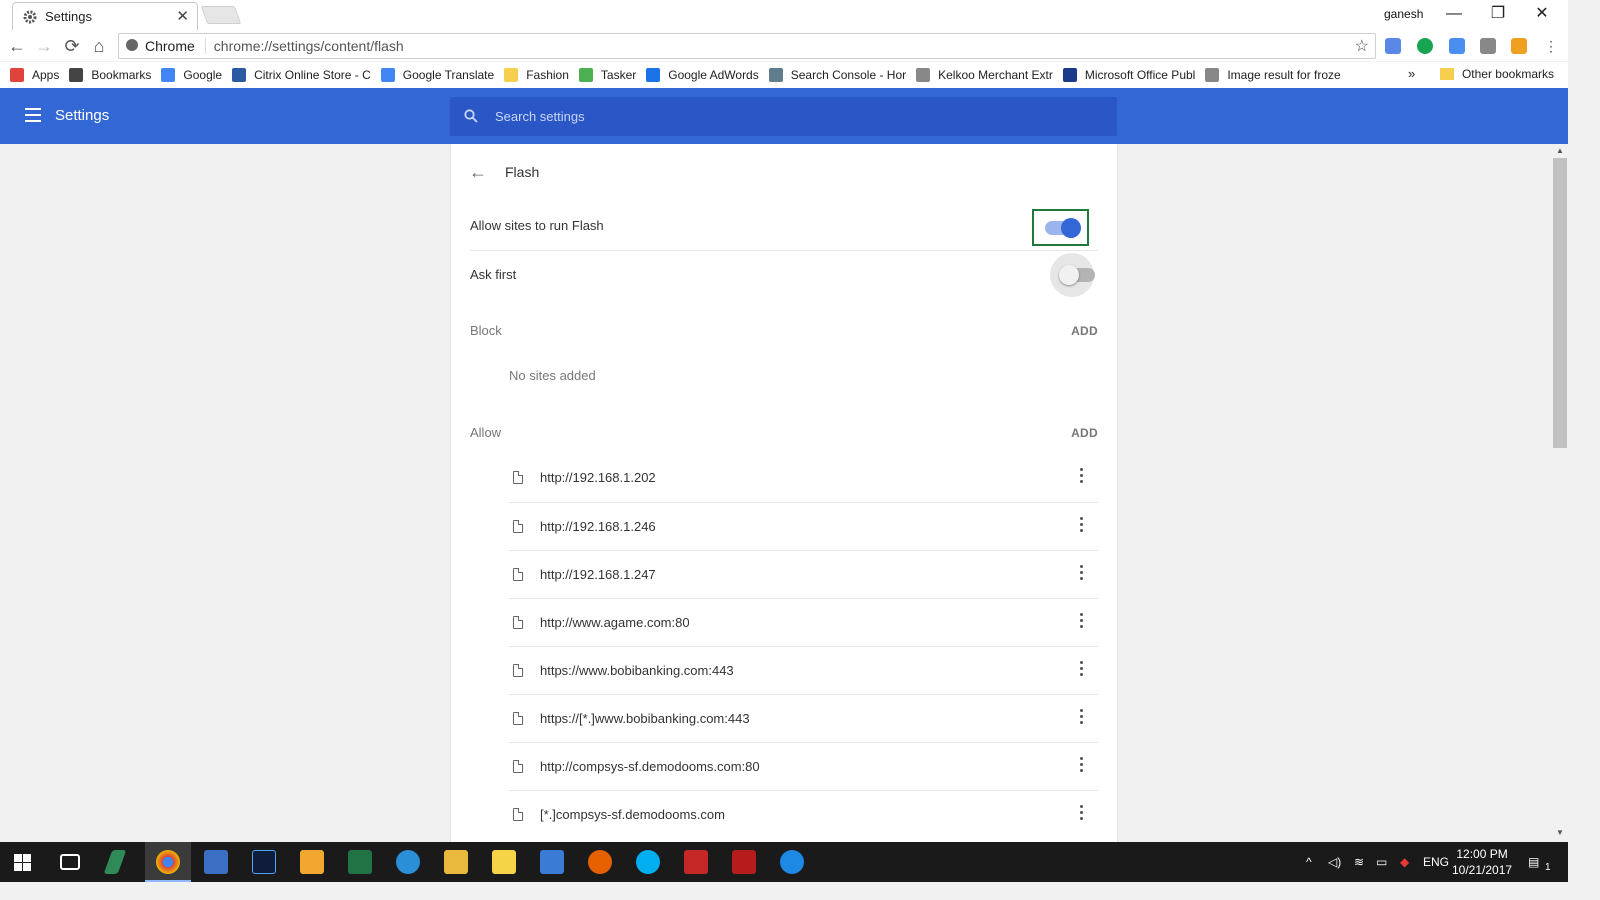 The width and height of the screenshot is (1600, 900). What do you see at coordinates (984, 75) in the screenshot?
I see `bookmark-item: Kelkoo Merchant Extr` at bounding box center [984, 75].